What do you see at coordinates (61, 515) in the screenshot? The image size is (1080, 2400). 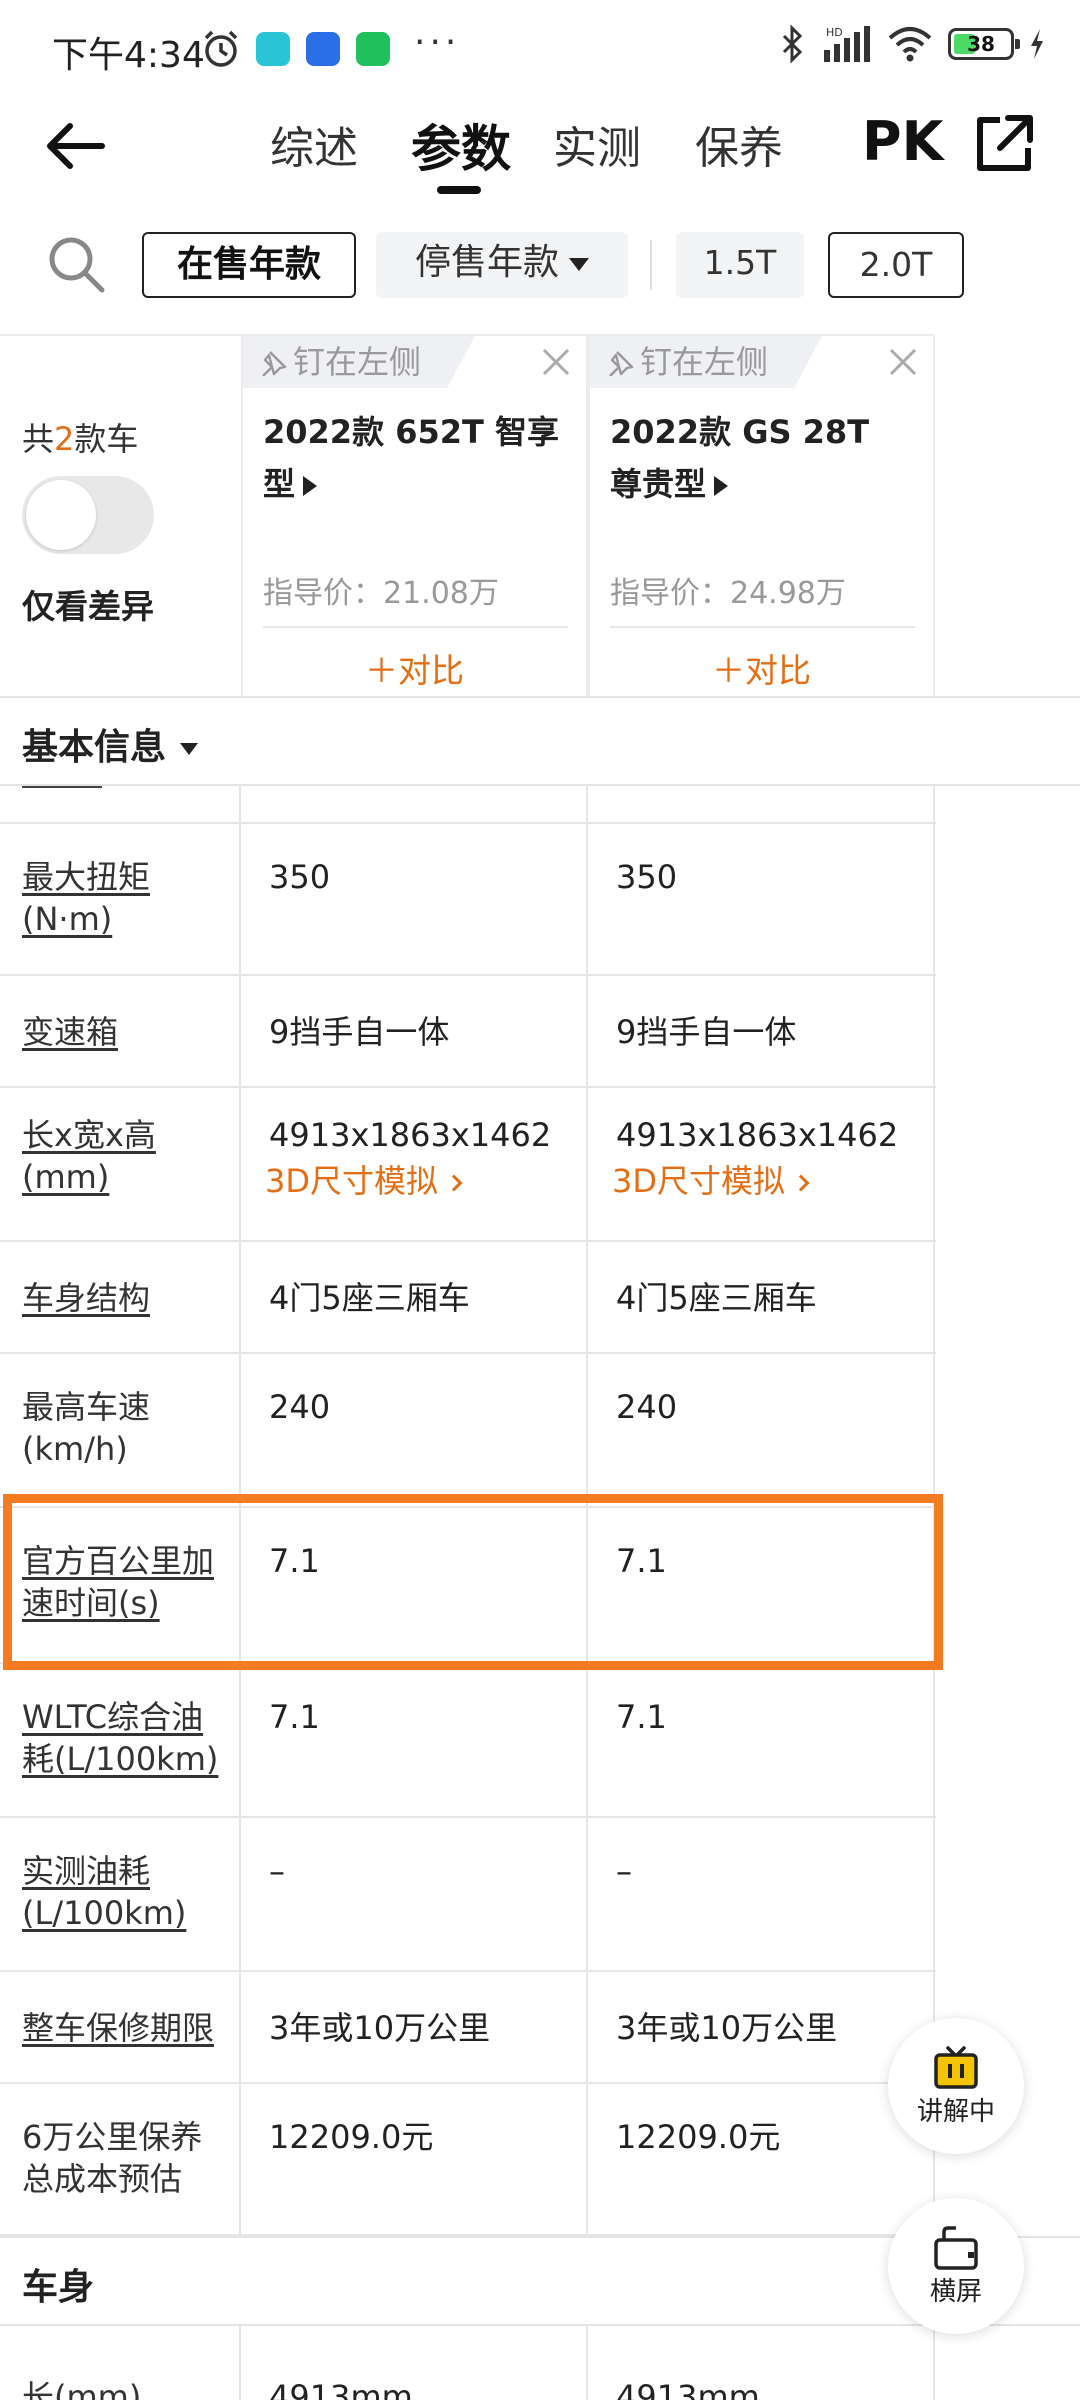 I see `toggle-knob` at bounding box center [61, 515].